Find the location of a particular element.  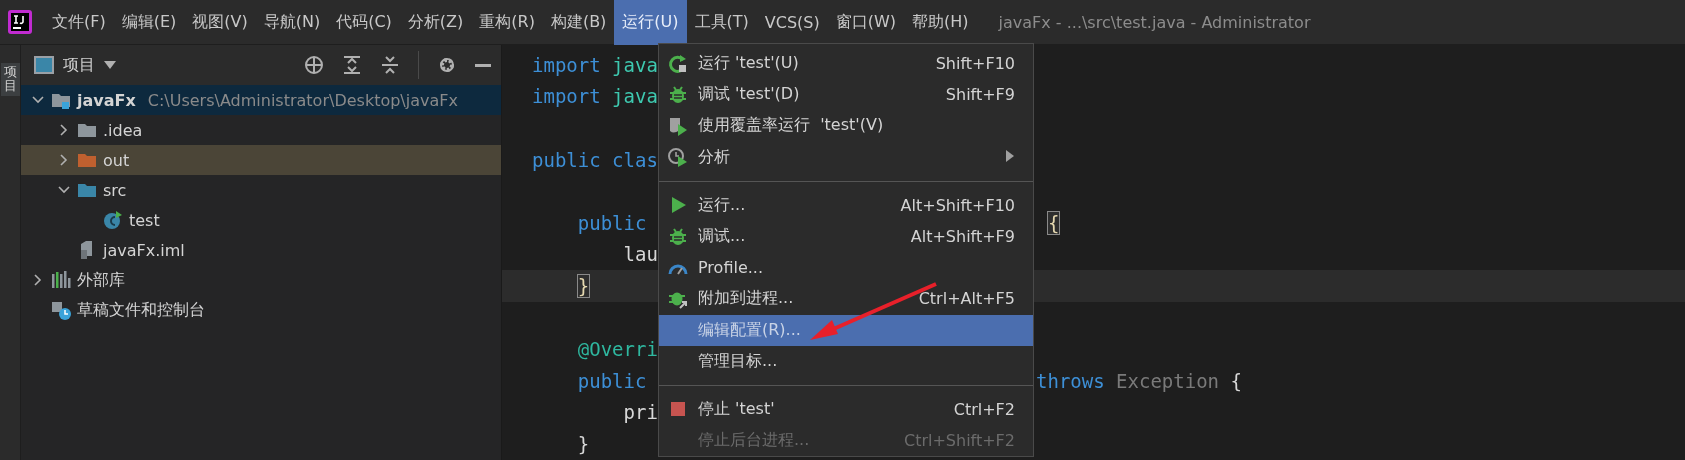

menu-item: 编辑(E) is located at coordinates (149, 22).